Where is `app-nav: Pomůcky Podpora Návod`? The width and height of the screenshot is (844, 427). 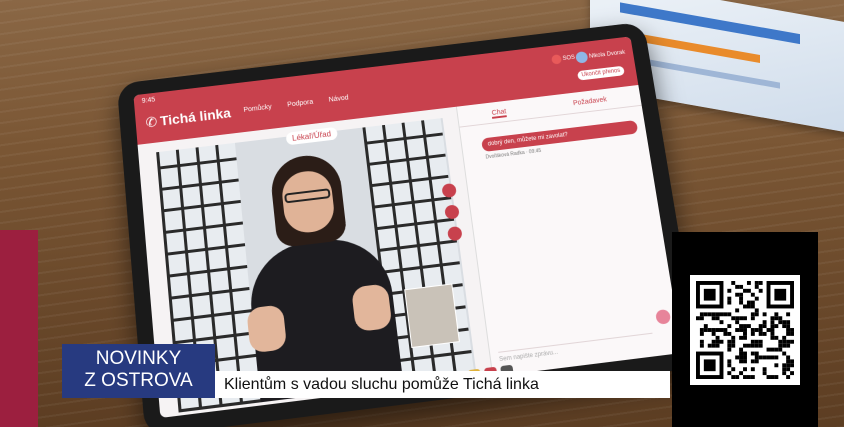
app-nav: Pomůcky Podpora Návod is located at coordinates (296, 104).